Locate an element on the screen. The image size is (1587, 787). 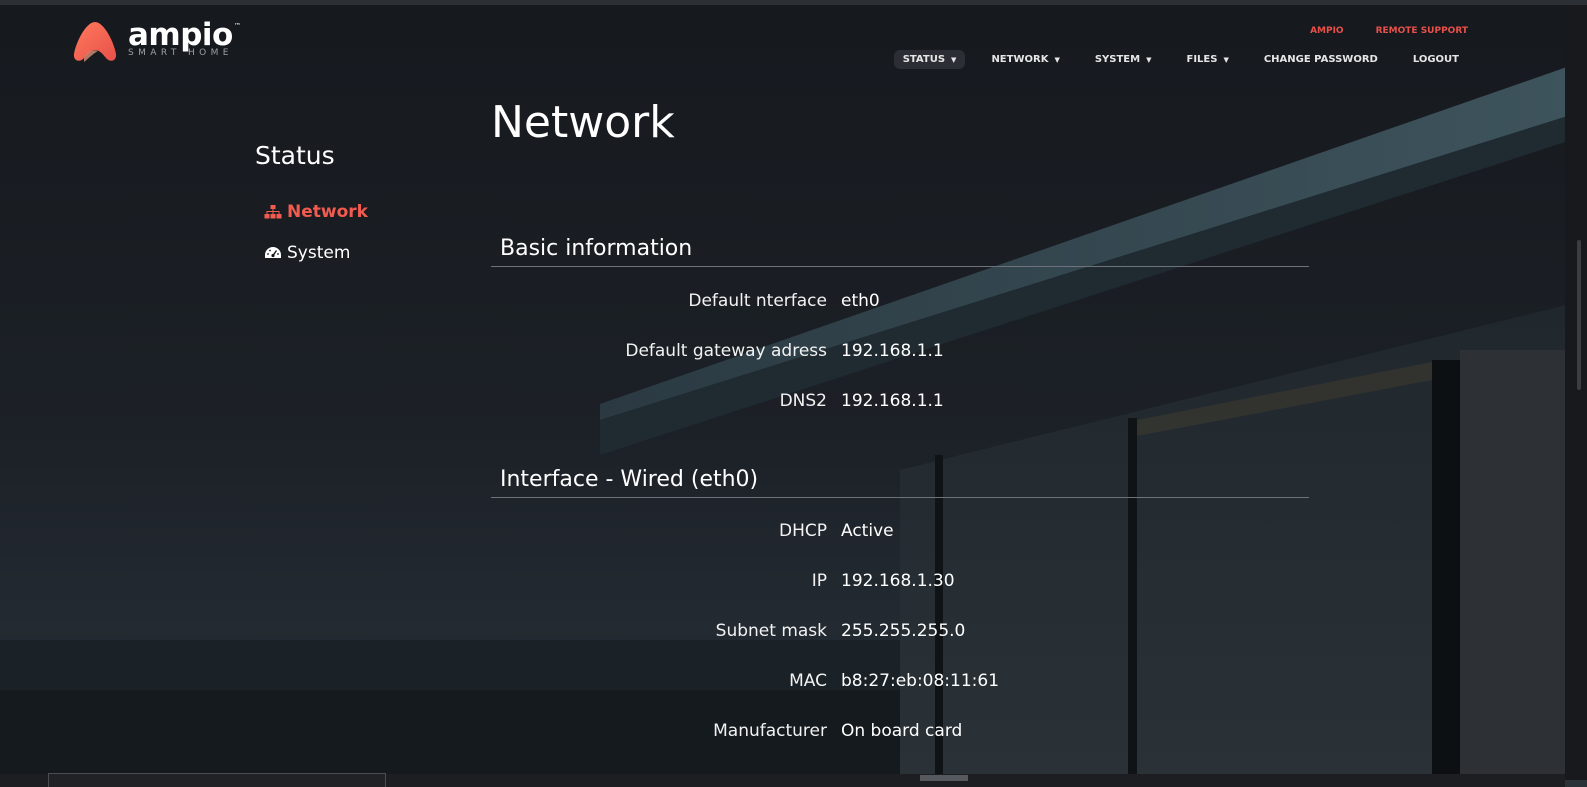
nav-change-password-label: CHANGE PASSWORD is located at coordinates (1320, 59).